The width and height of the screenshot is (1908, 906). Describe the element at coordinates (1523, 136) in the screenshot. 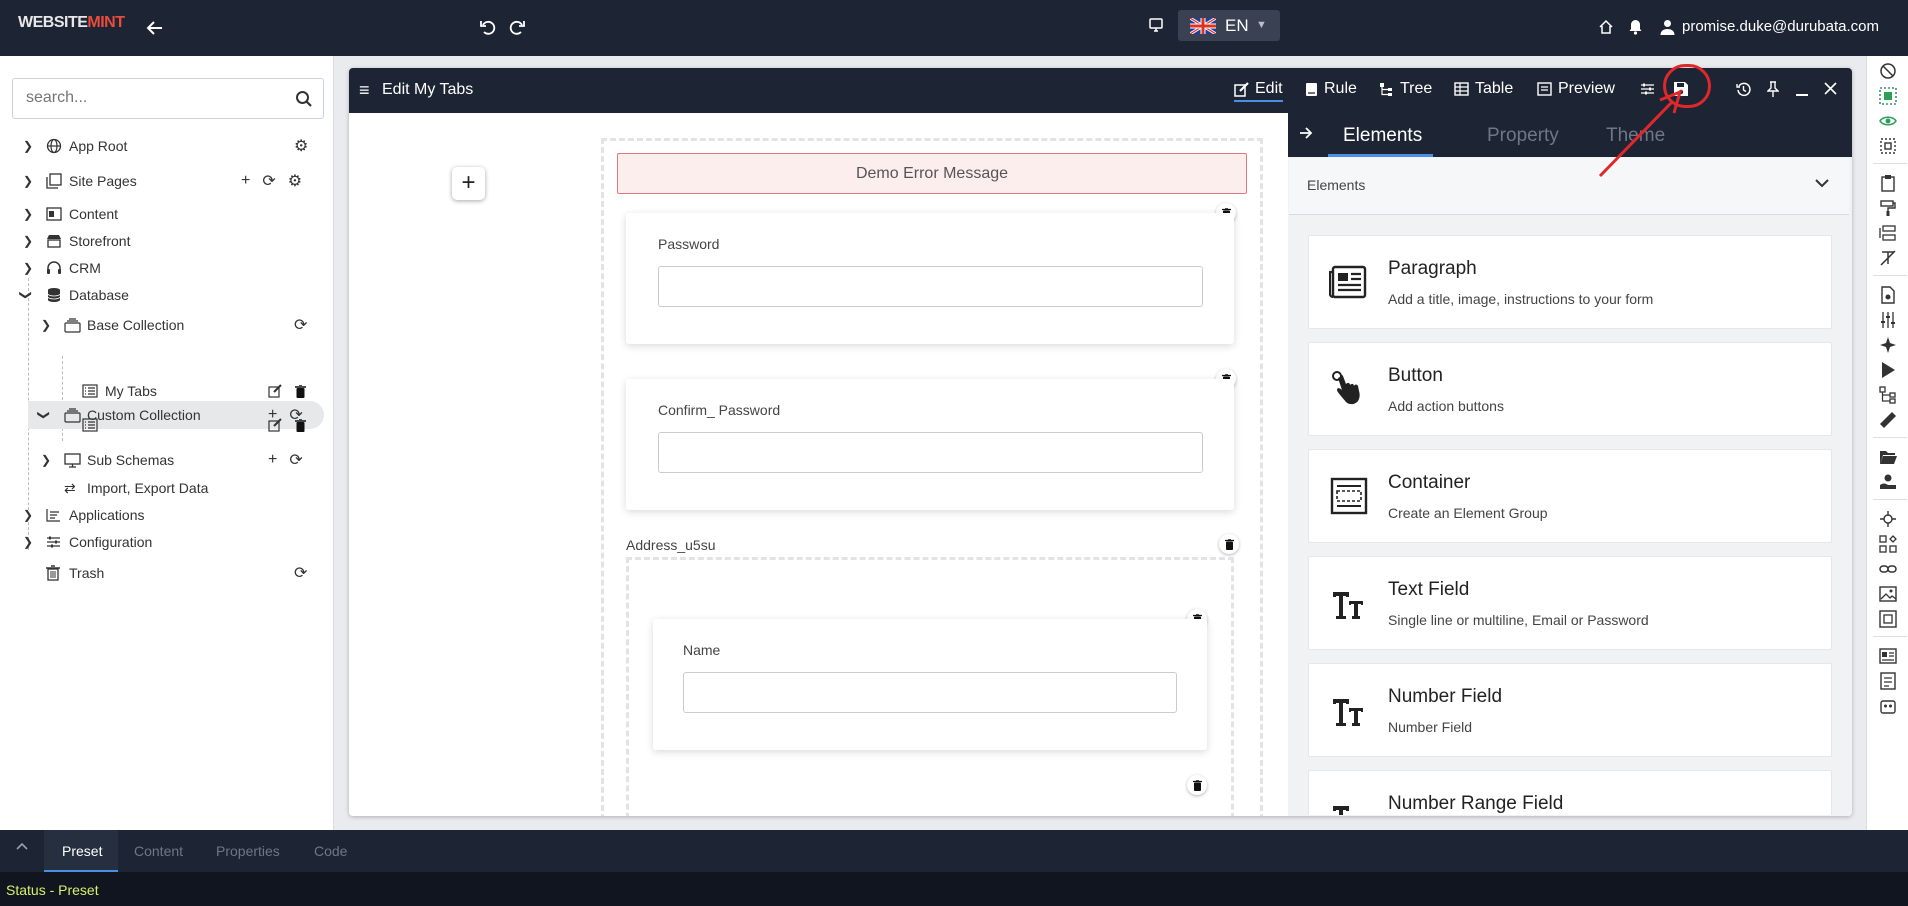

I see `tab-property: Property` at that location.